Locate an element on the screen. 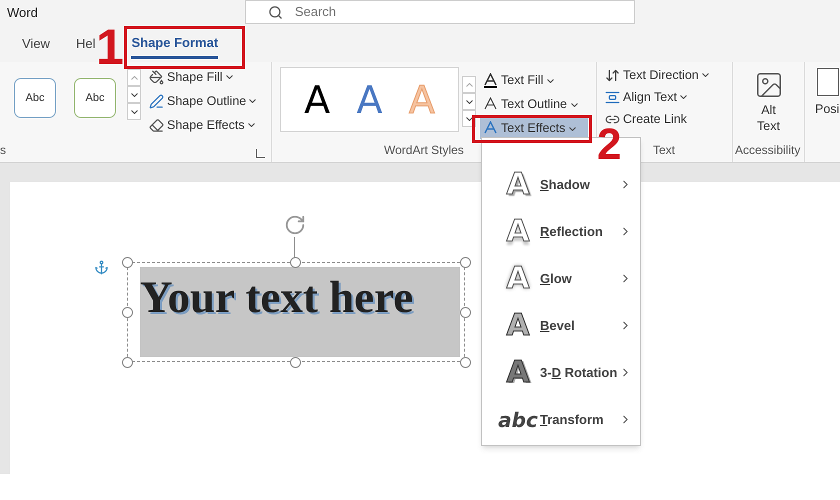 This screenshot has width=840, height=500. ribbon-command: Shape Effects is located at coordinates (202, 125).